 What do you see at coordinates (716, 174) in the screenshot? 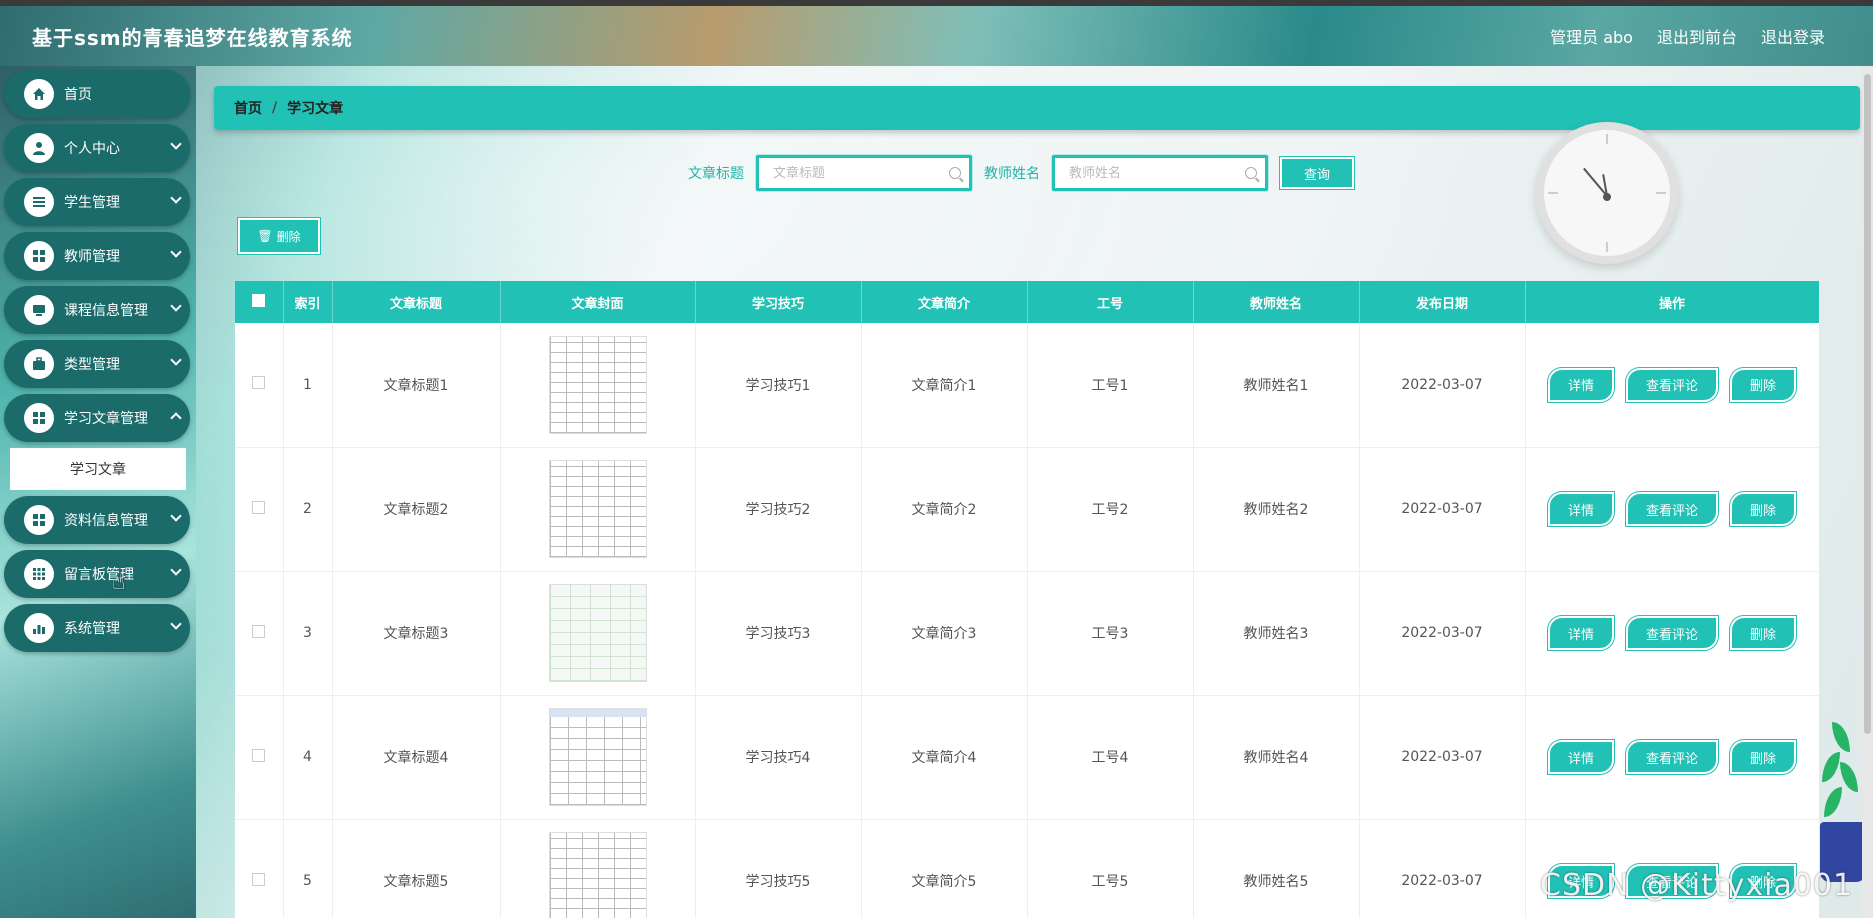
I see `title-search-label: 文章标题` at bounding box center [716, 174].